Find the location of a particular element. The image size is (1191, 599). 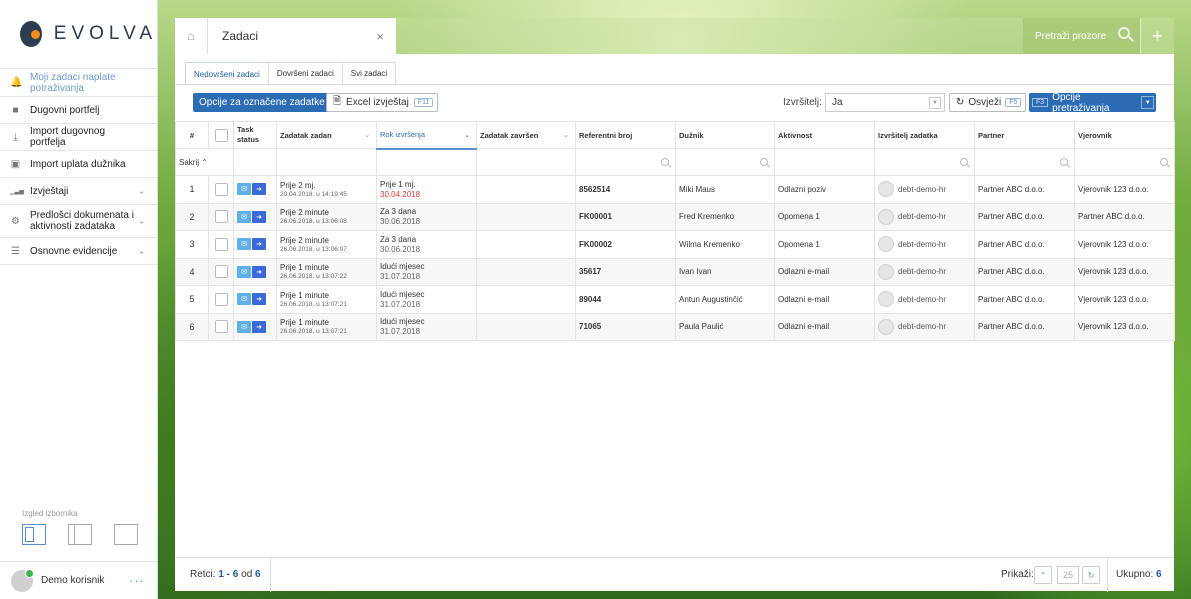

reference-link: FK00001 is located at coordinates (625, 216).